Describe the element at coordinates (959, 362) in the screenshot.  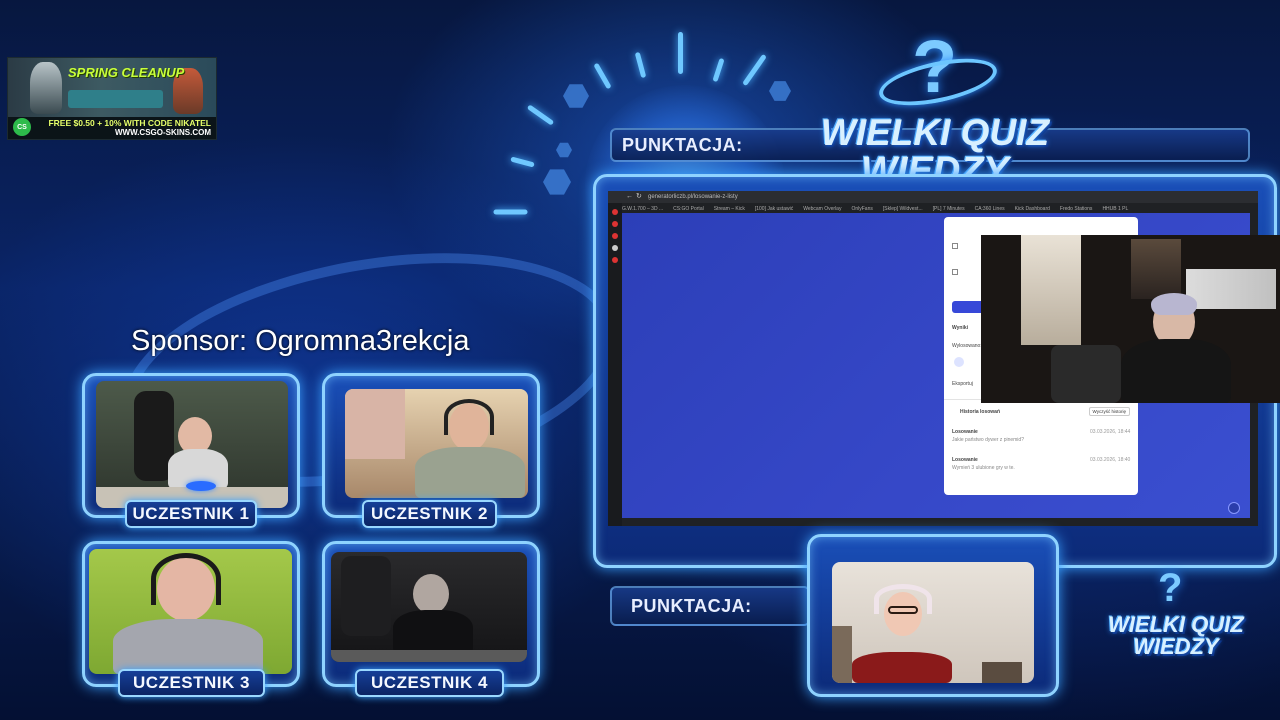
I see `result-number-badge` at that location.